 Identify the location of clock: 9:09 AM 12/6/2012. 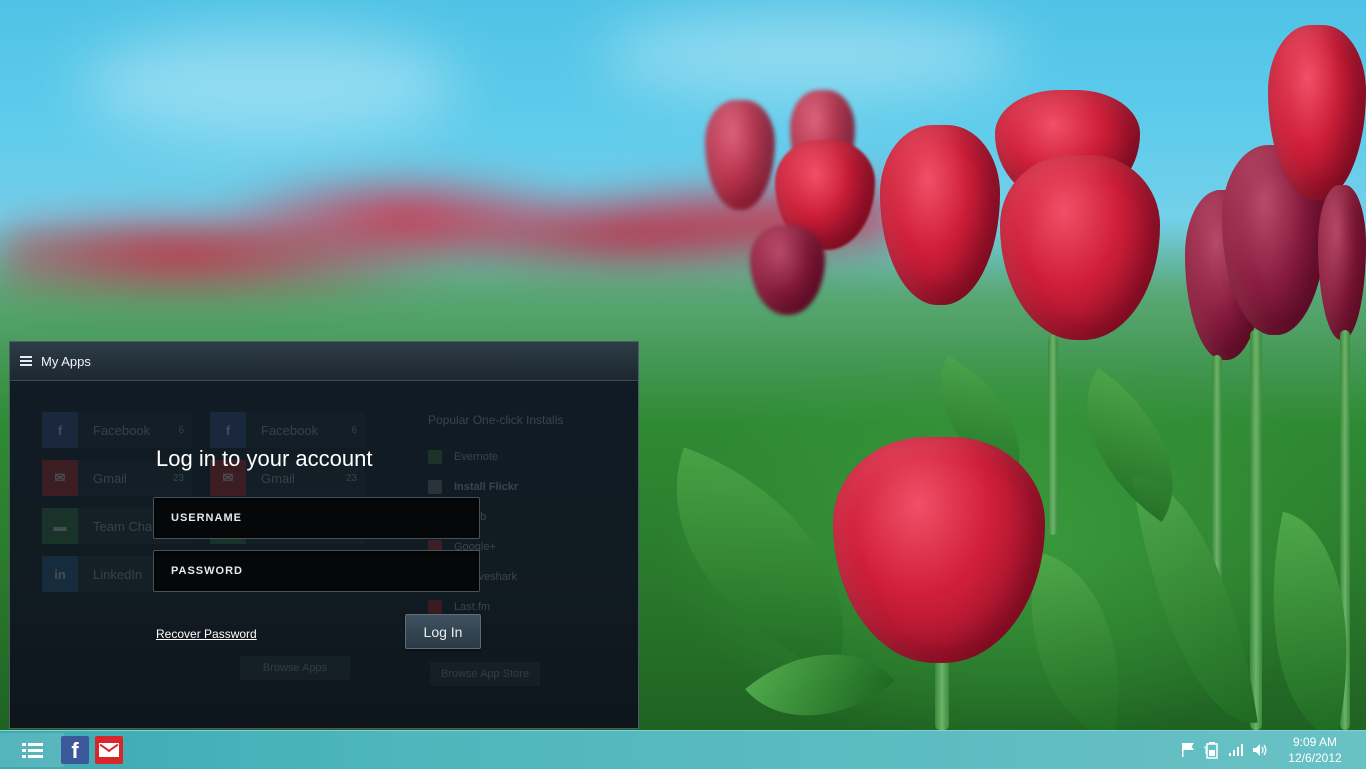
(1315, 750).